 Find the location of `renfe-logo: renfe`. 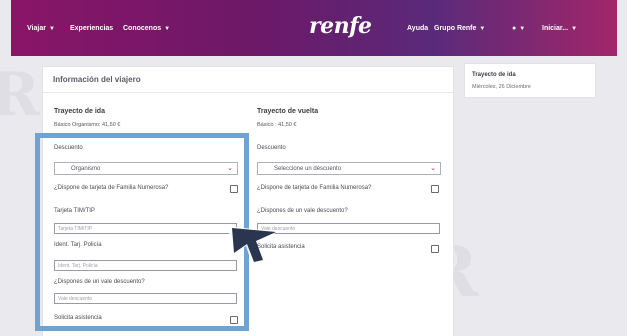

renfe-logo: renfe is located at coordinates (340, 26).